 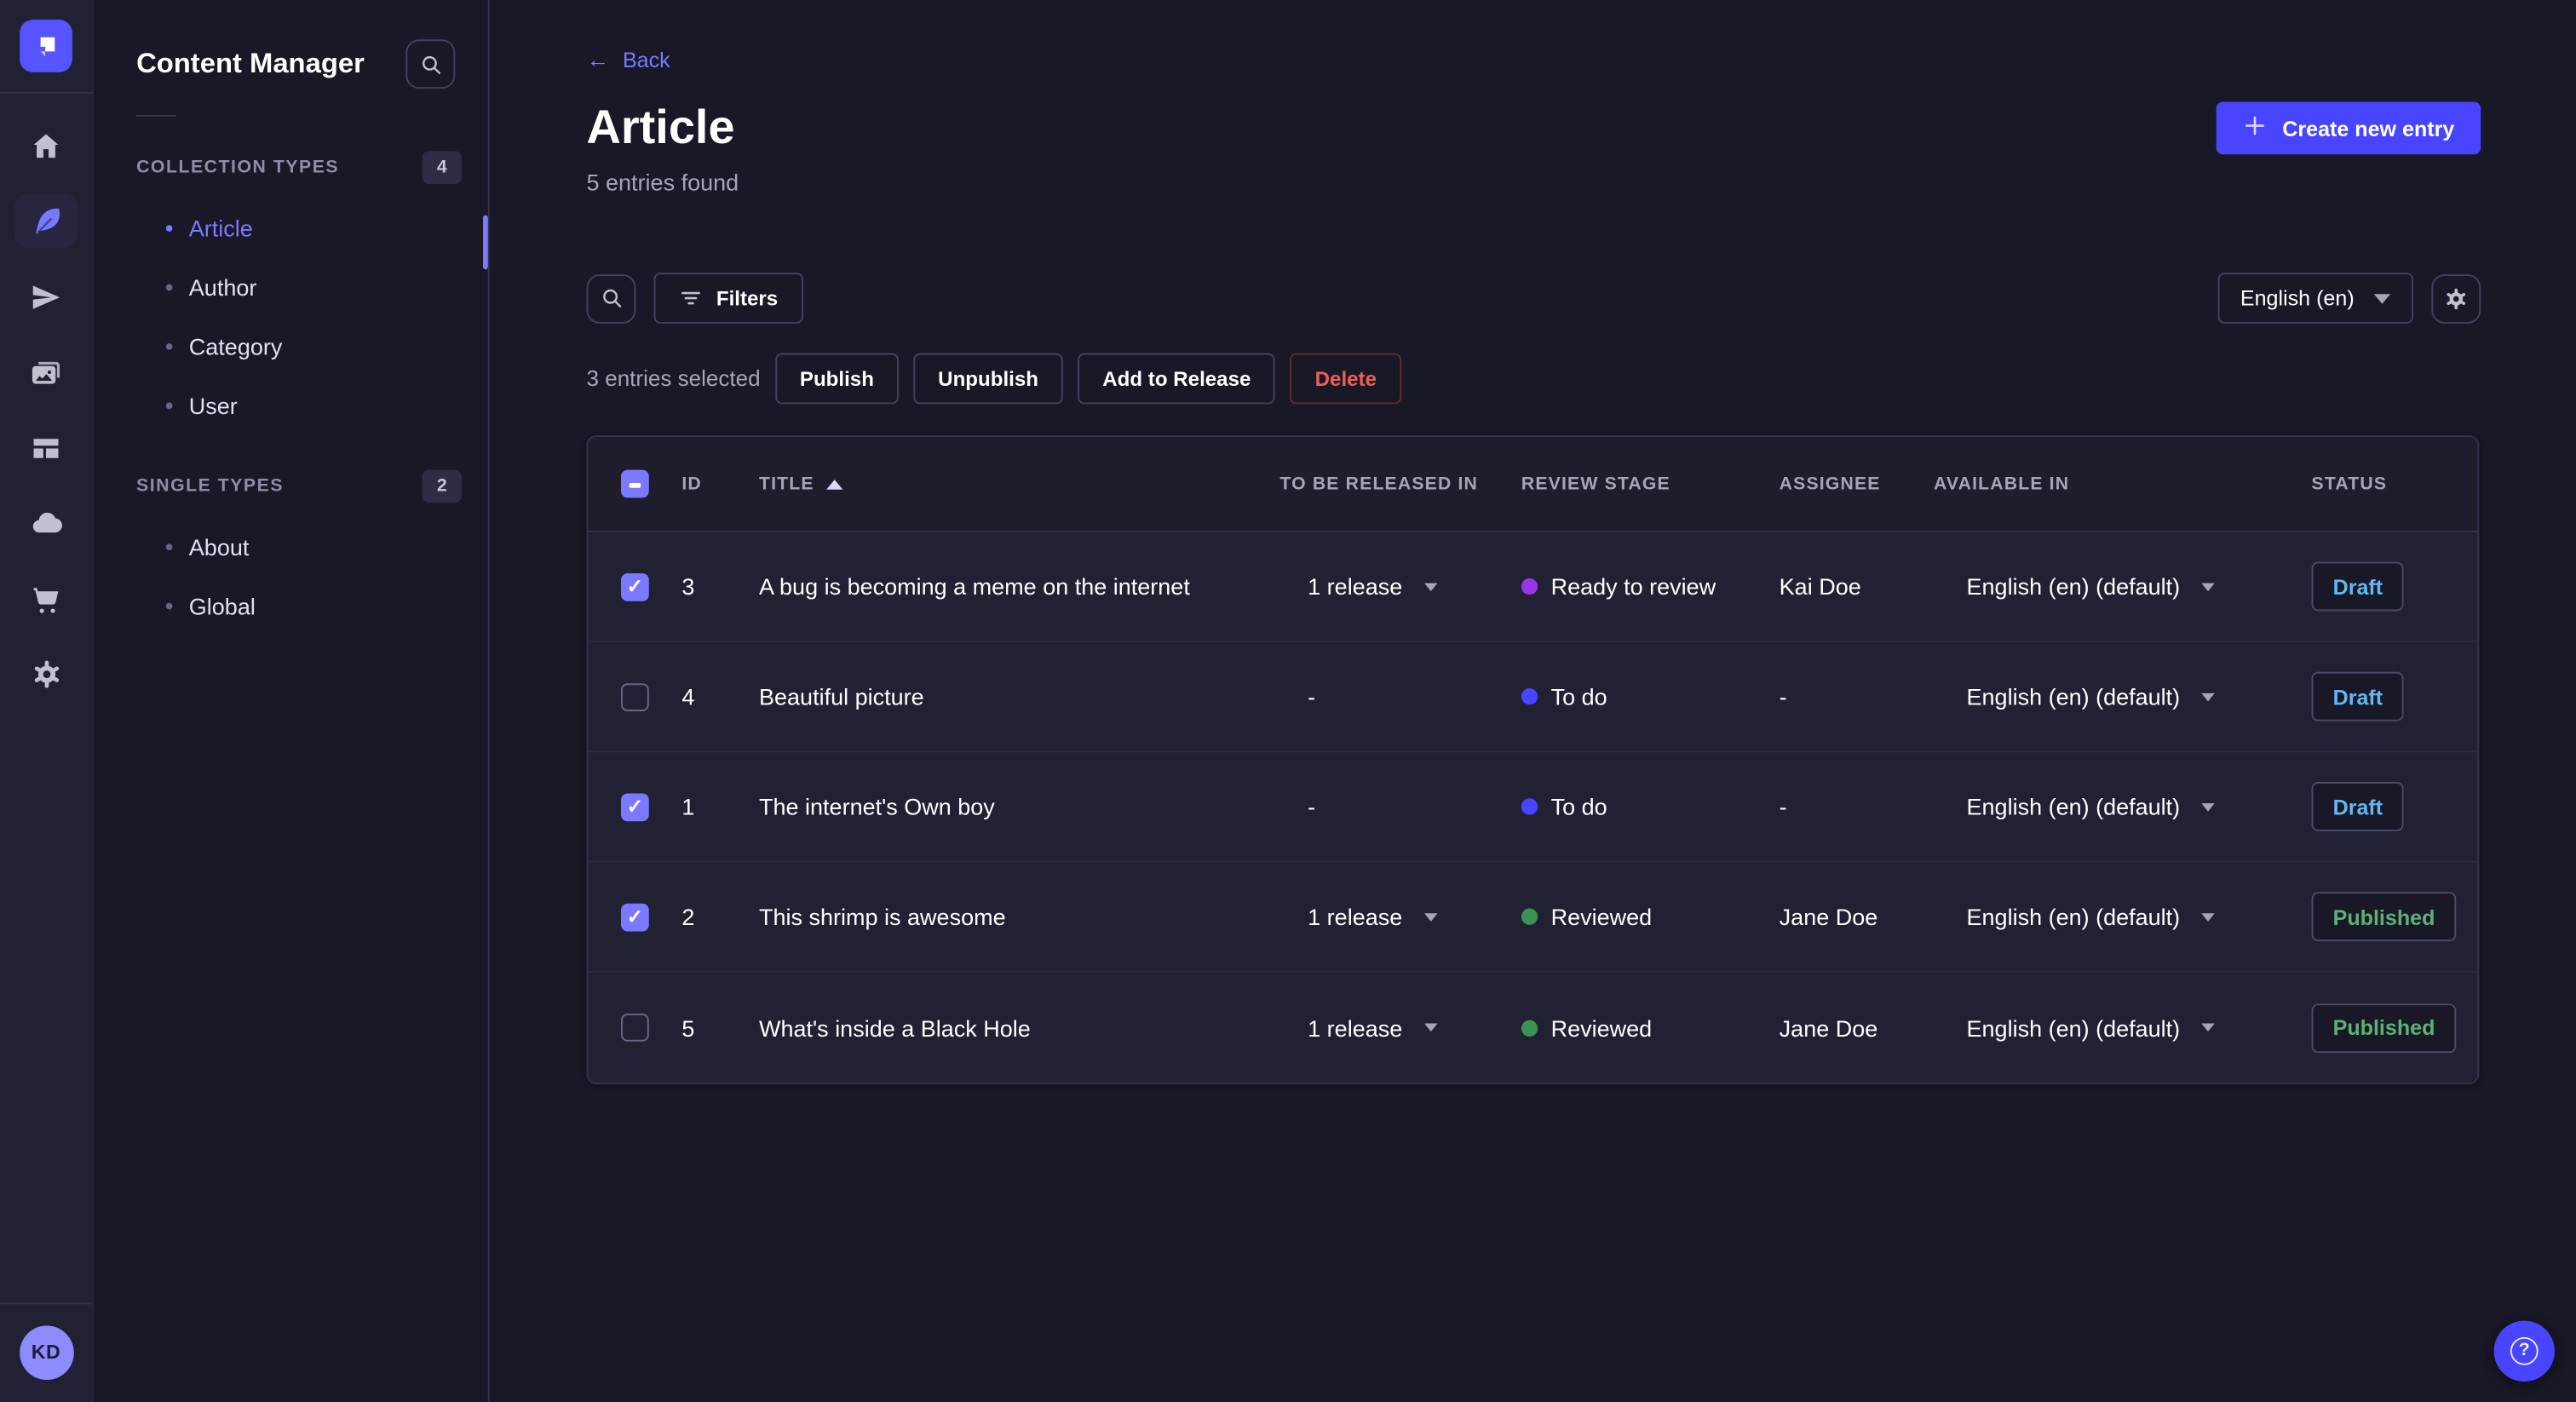 What do you see at coordinates (1651, 1027) in the screenshot?
I see `cell-review-stage: Reviewed` at bounding box center [1651, 1027].